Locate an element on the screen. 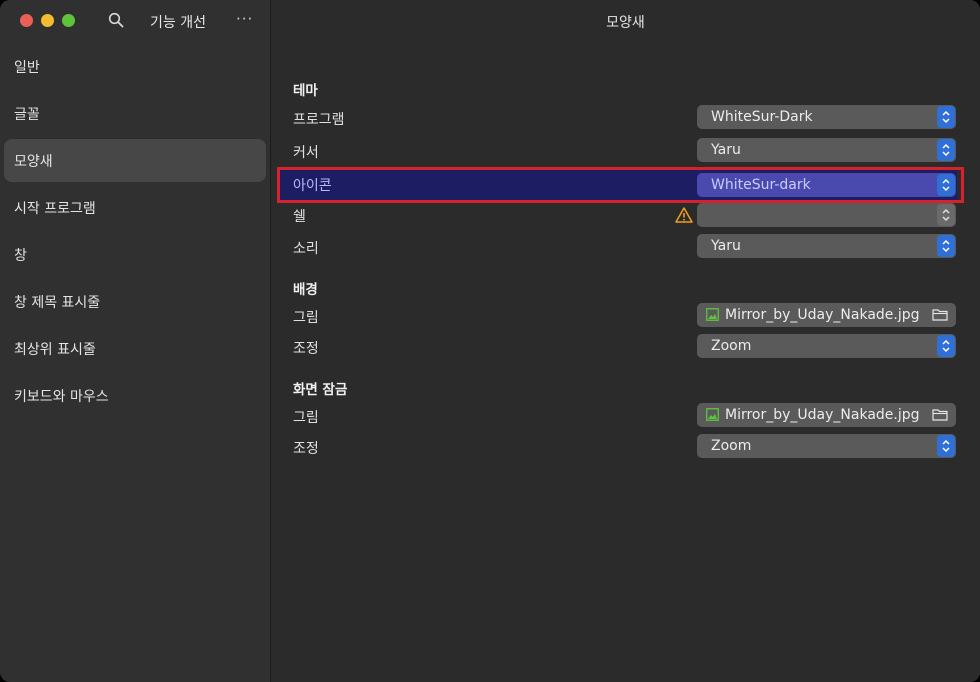 This screenshot has height=682, width=980. maximize-window-button is located at coordinates (68, 20).